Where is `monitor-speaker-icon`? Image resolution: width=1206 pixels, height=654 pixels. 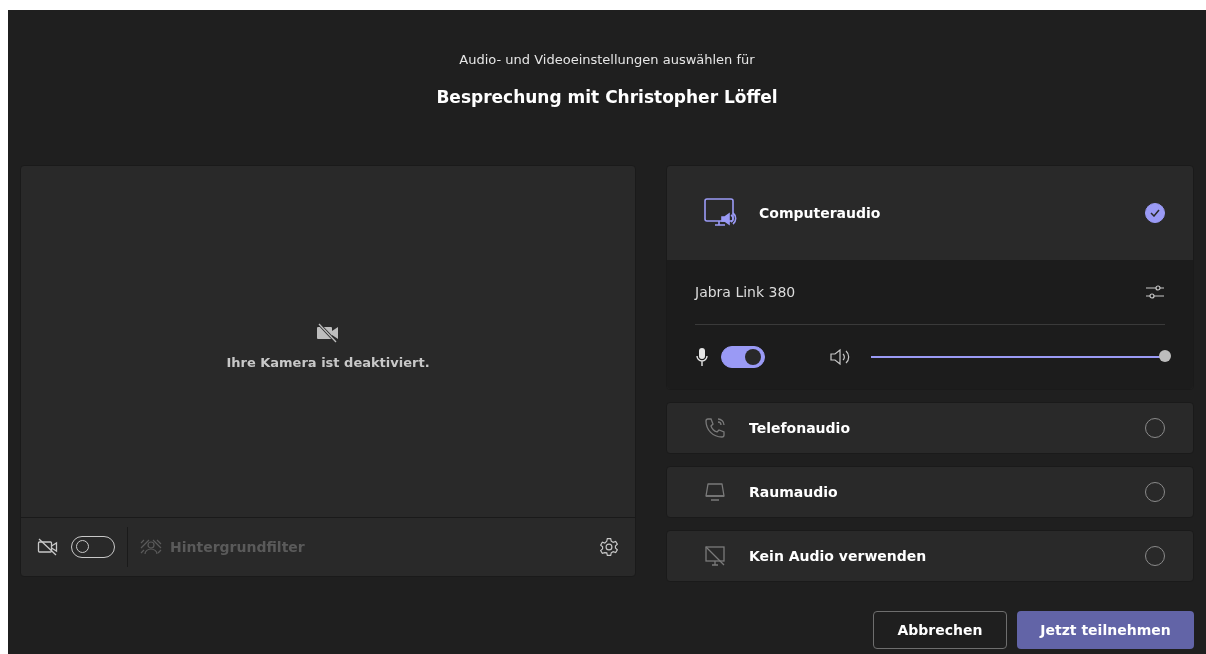
monitor-speaker-icon is located at coordinates (720, 213).